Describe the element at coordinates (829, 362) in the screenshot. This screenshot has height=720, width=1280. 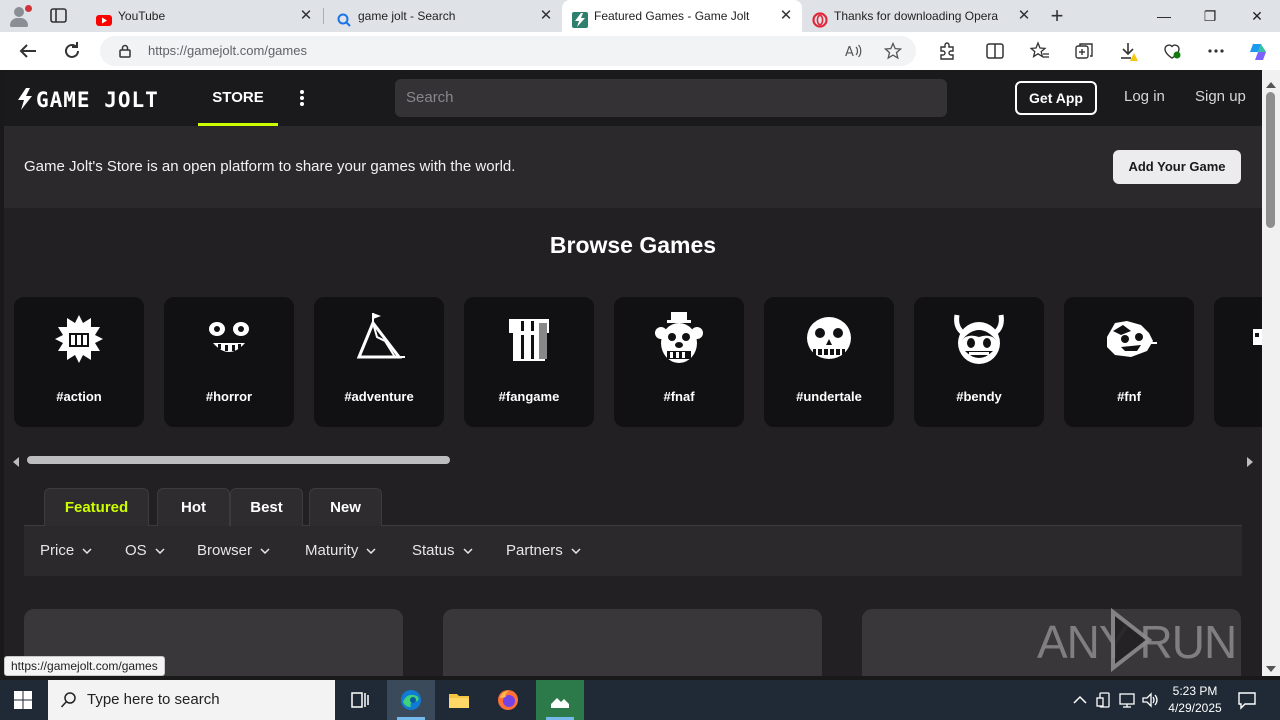
I see `tag-card-undertale: #undertale` at that location.